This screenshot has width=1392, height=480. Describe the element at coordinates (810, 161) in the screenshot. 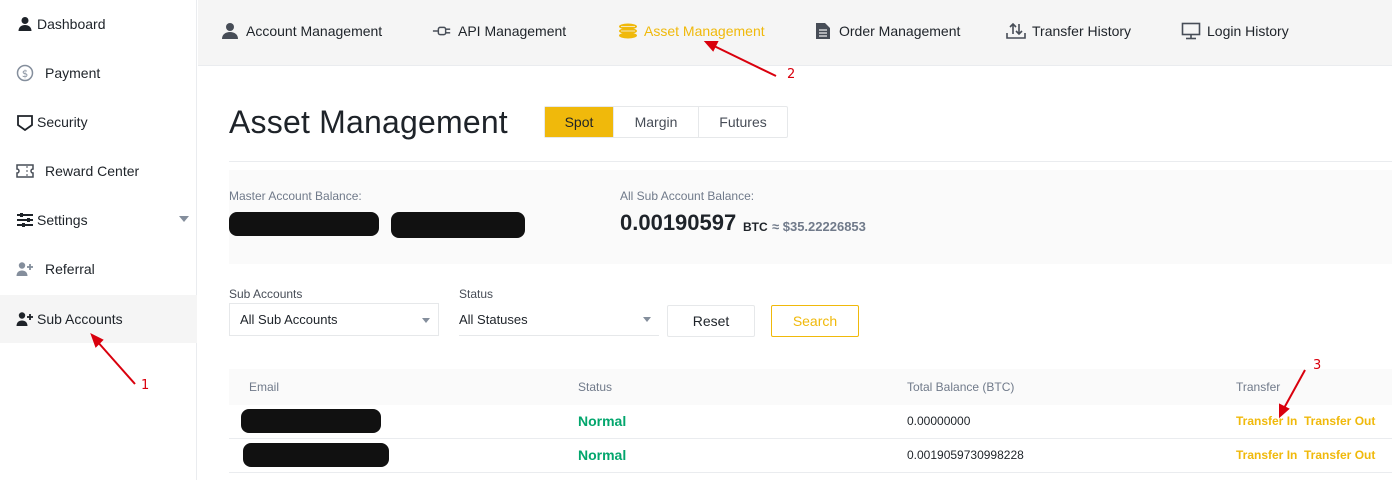

I see `divider` at that location.